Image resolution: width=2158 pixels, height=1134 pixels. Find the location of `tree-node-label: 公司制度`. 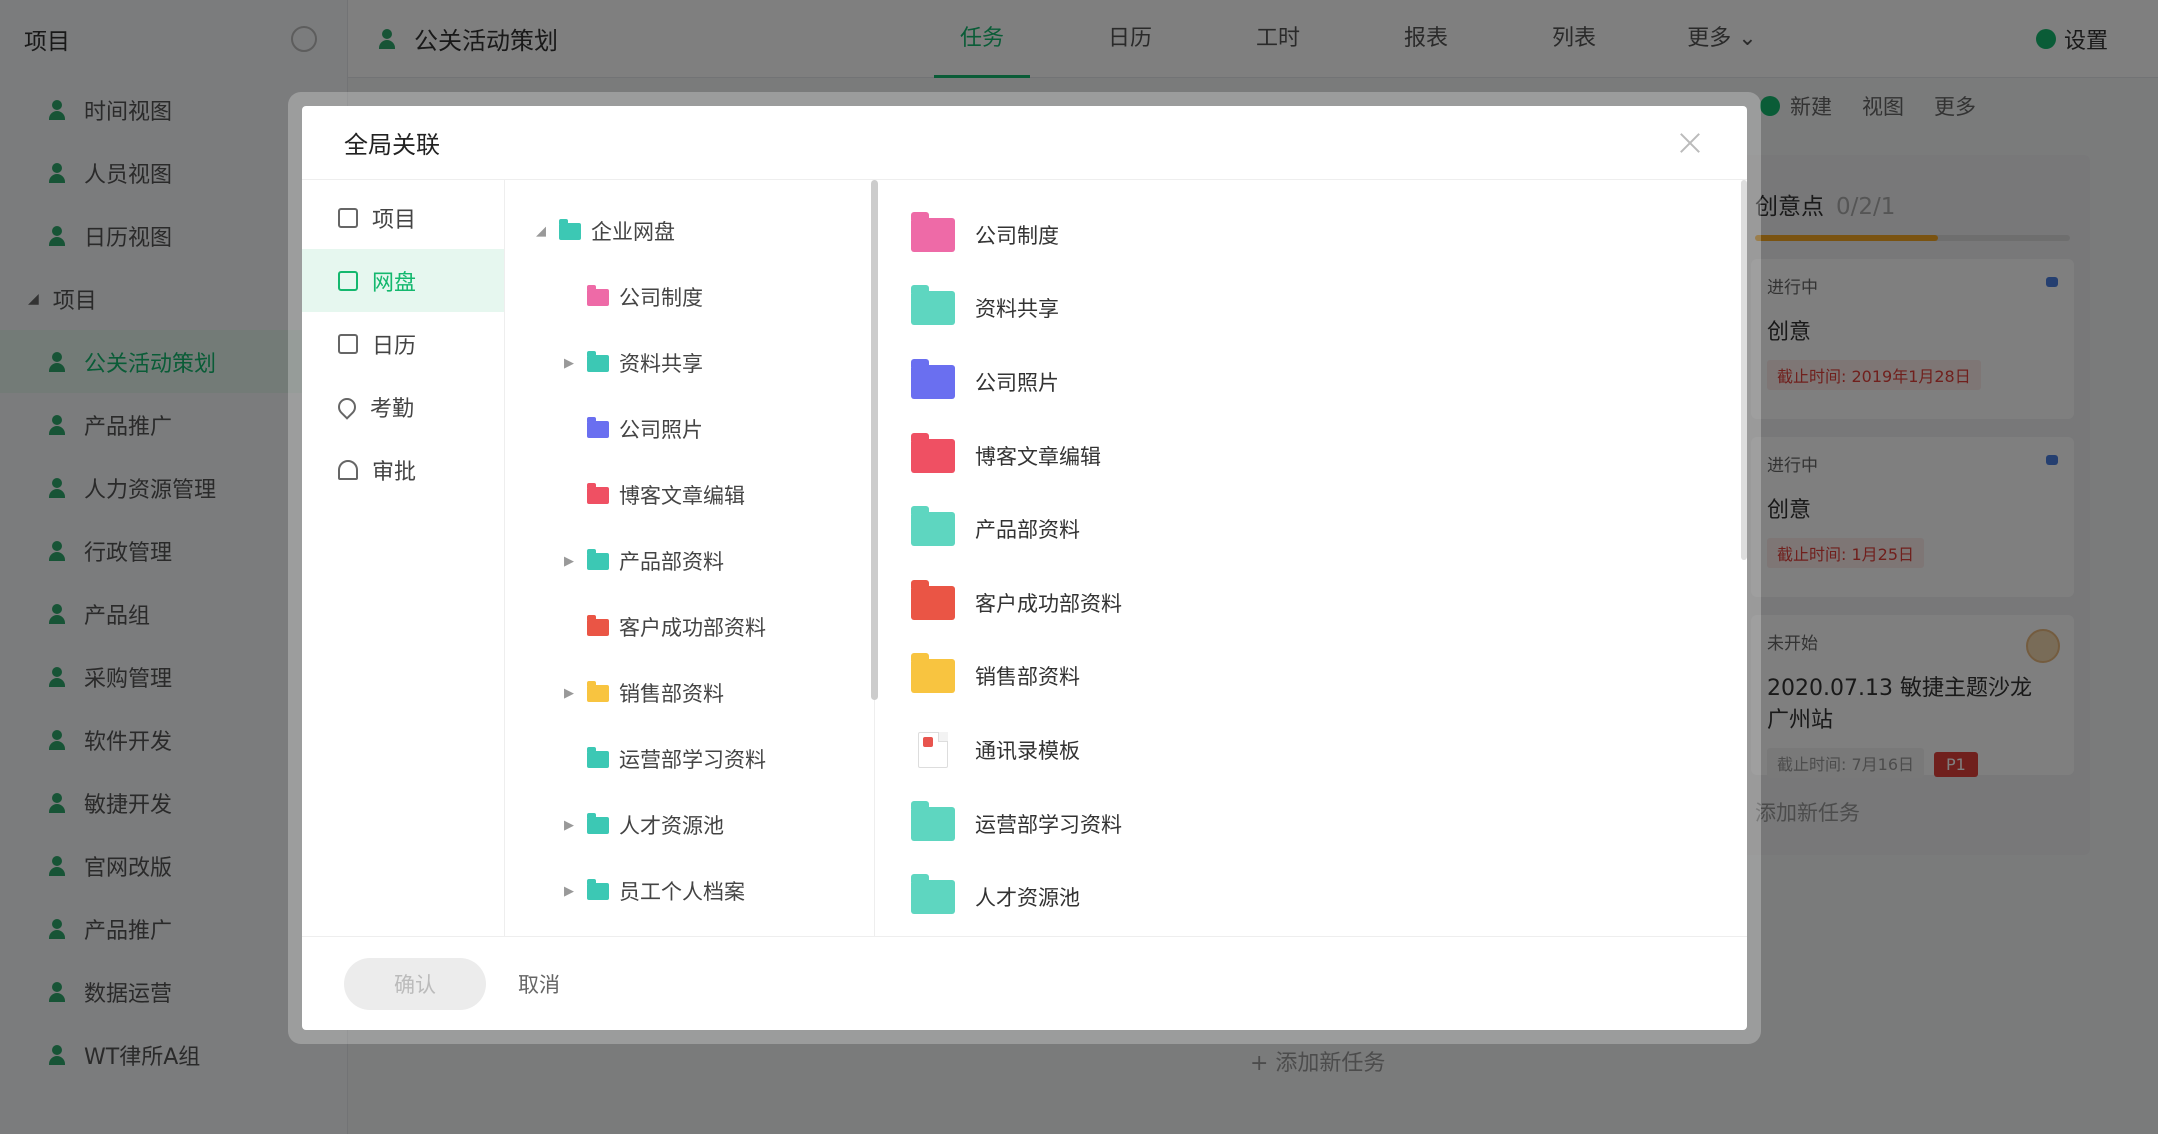

tree-node-label: 公司制度 is located at coordinates (661, 298).